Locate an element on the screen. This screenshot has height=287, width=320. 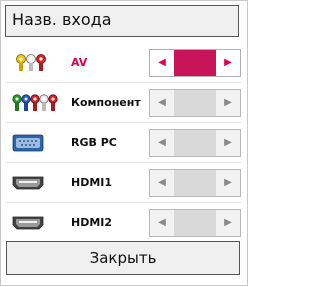
input-label-hdmi1: HDMI1 is located at coordinates (92, 182).